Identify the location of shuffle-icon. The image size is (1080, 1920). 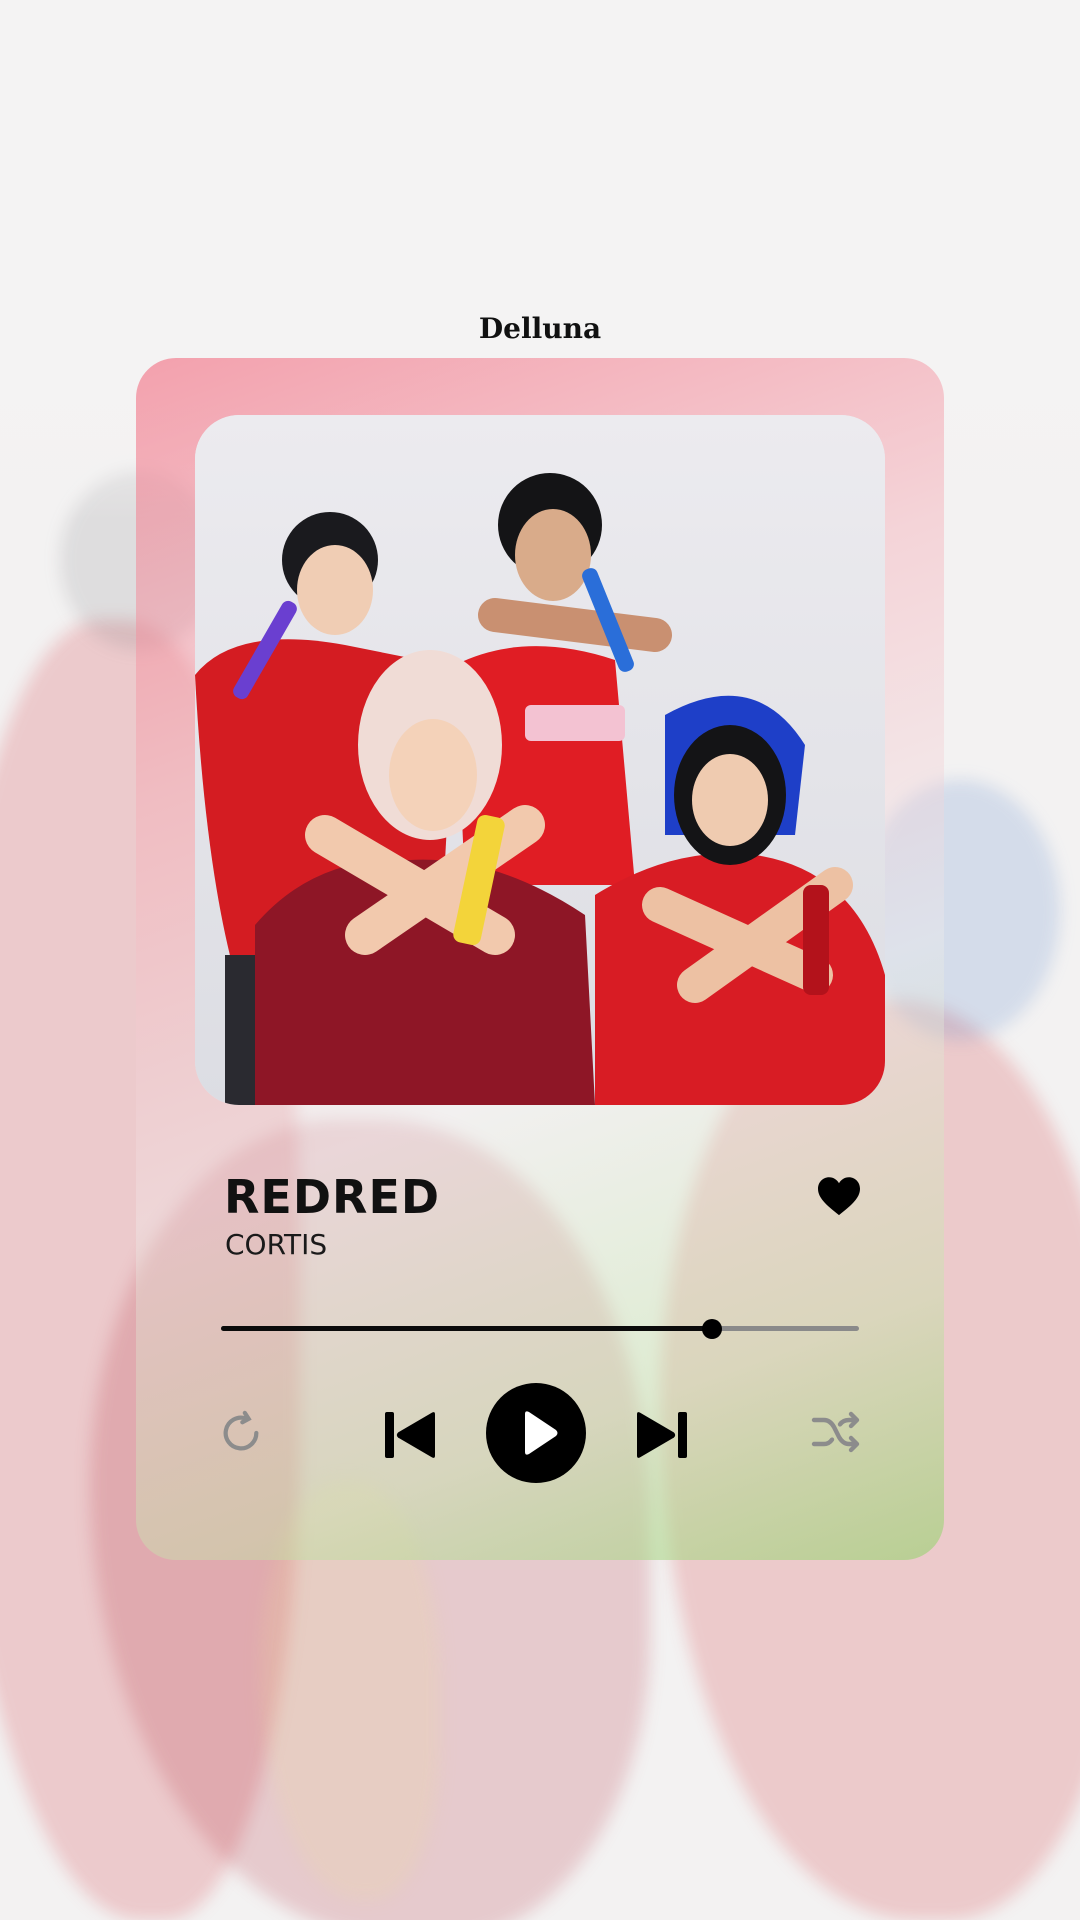
(836, 1435).